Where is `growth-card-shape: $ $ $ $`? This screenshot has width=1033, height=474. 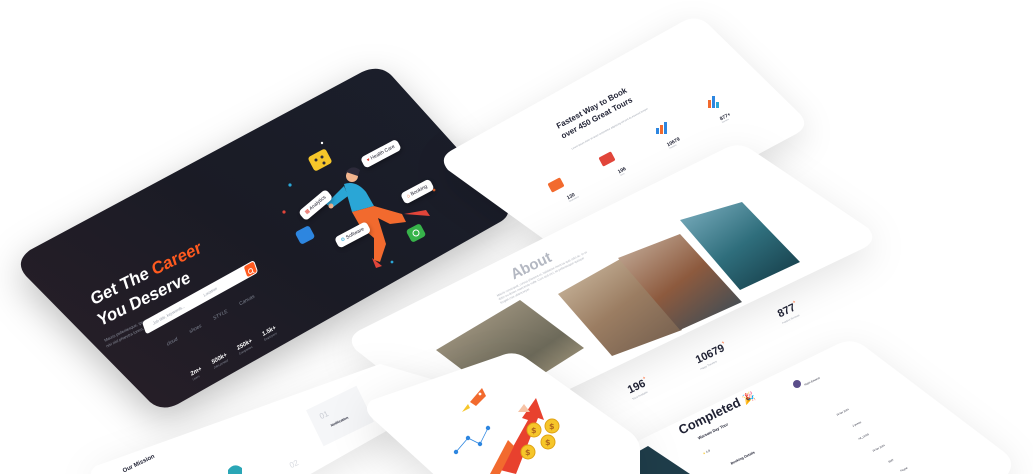
growth-card-shape: $ $ $ $ is located at coordinates (503, 413).